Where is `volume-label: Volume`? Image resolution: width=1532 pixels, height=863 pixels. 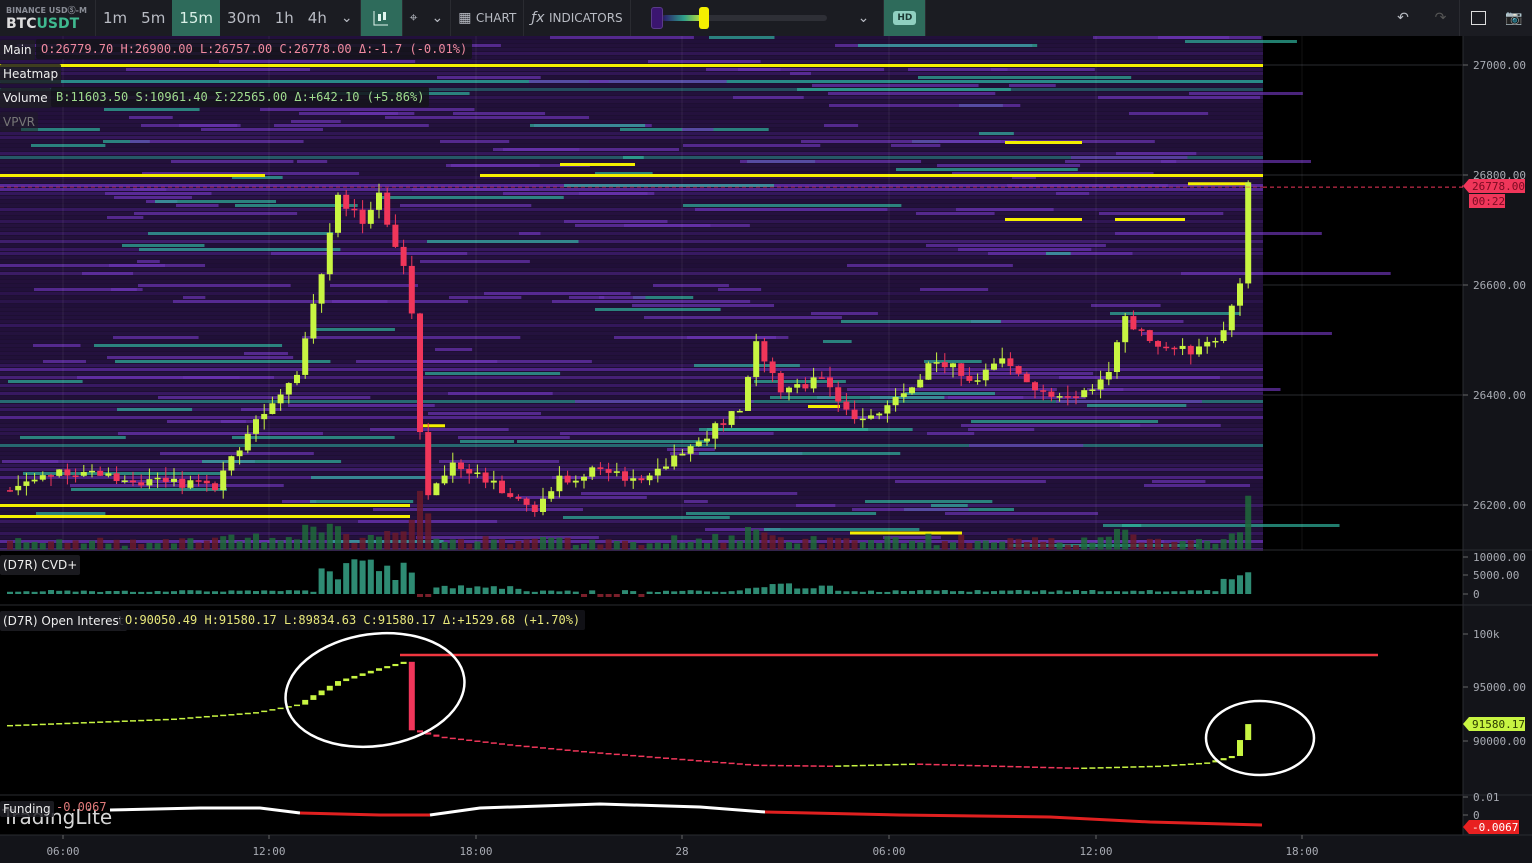
volume-label: Volume is located at coordinates (25, 98).